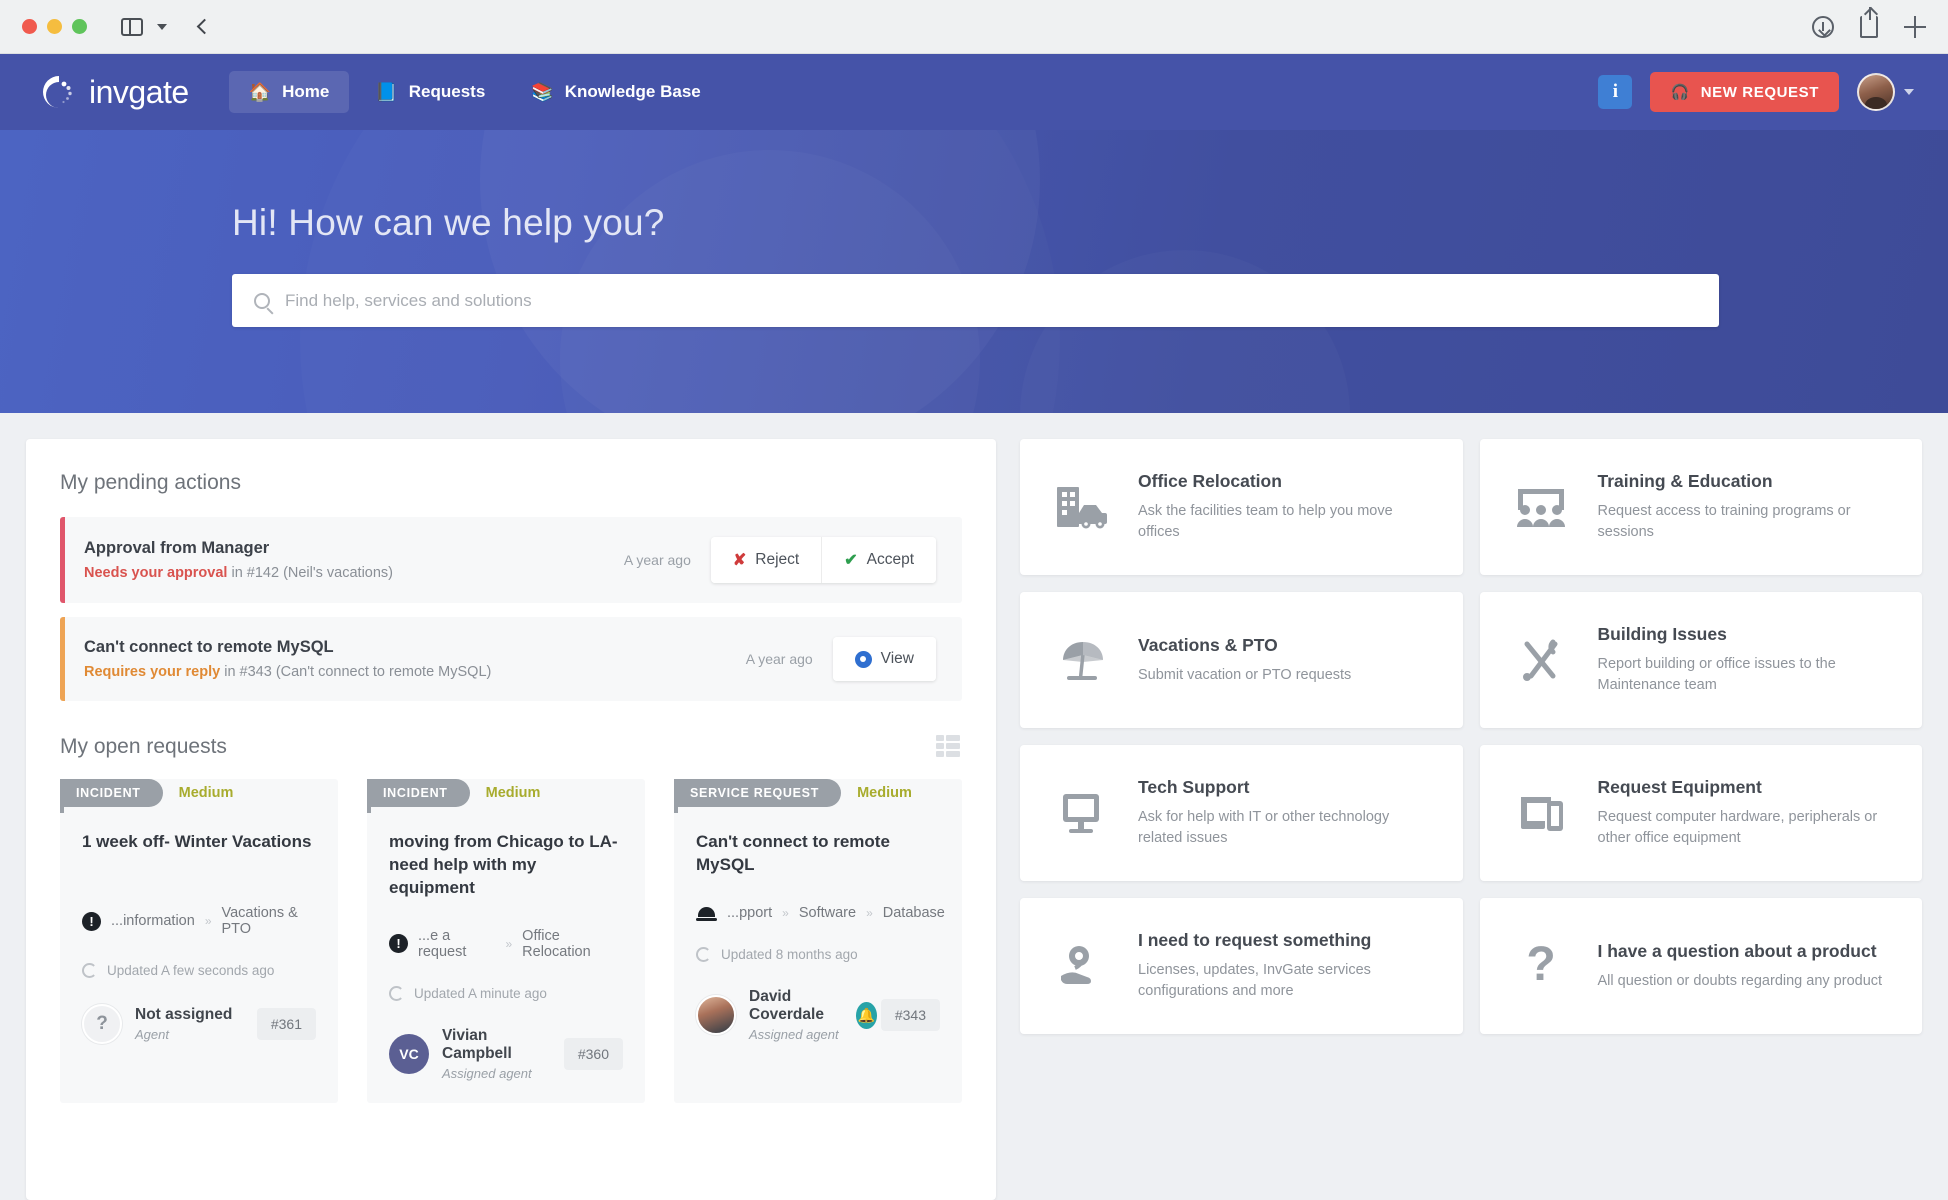 This screenshot has width=1948, height=1200. Describe the element at coordinates (739, 560) in the screenshot. I see `close-icon: ✘` at that location.